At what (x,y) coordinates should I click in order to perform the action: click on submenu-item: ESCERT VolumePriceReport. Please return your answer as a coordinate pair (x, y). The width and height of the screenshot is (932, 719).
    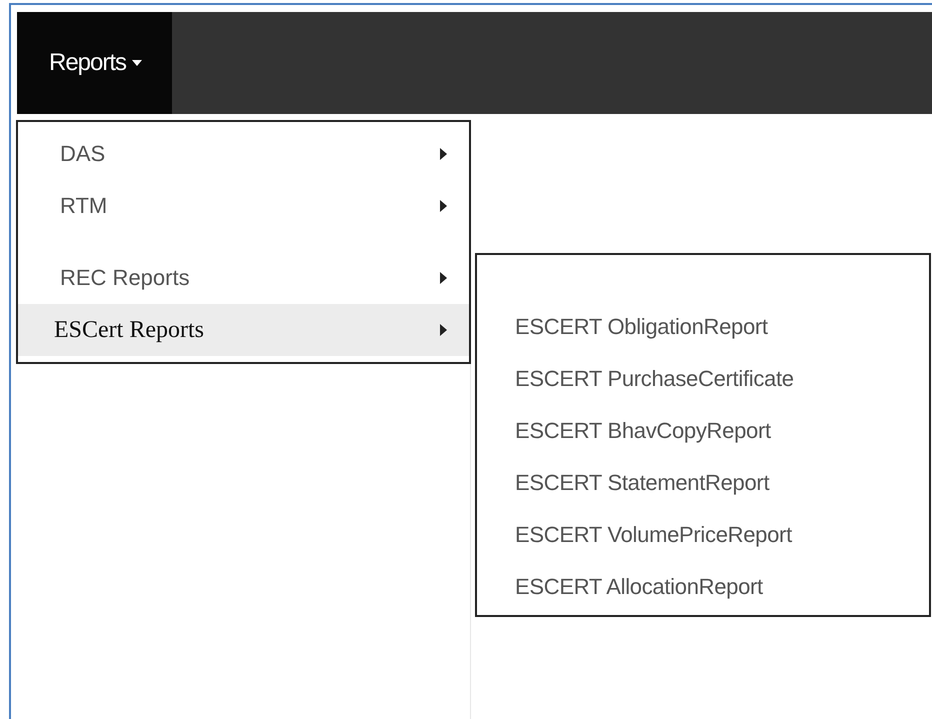
    Looking at the image, I should click on (722, 535).